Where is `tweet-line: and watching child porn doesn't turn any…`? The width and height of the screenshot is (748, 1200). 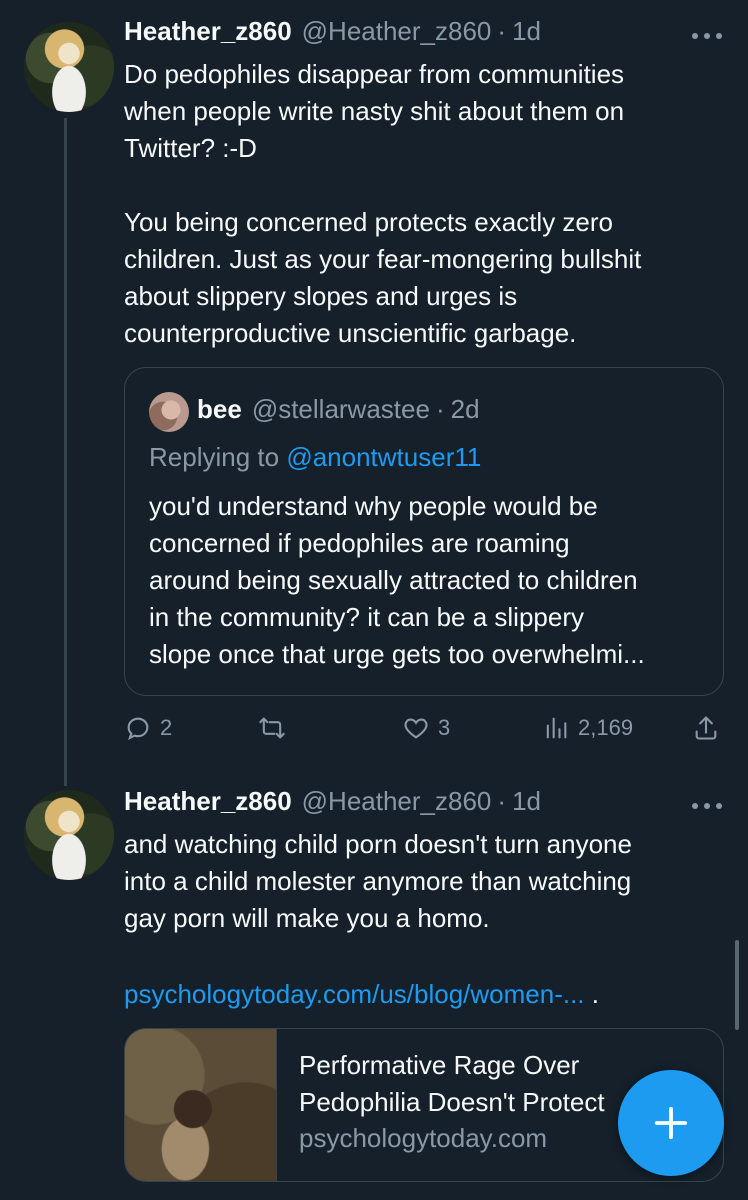
tweet-line: and watching child porn doesn't turn any… is located at coordinates (378, 844).